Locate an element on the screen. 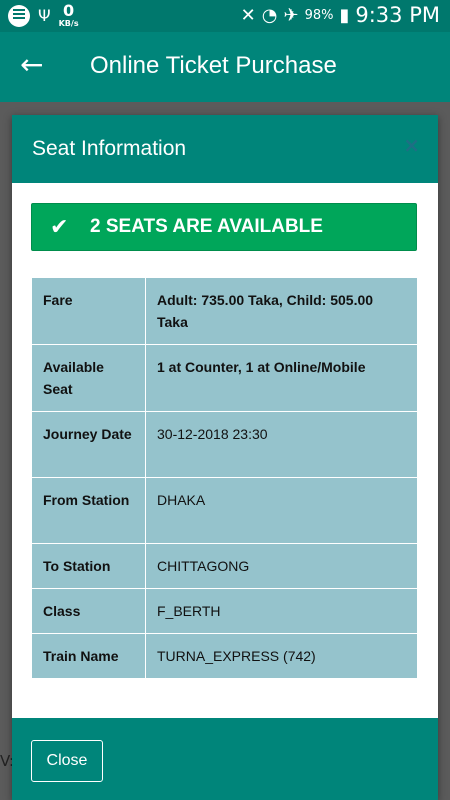  table-row: Train Name TURNA_EXPRESS (742) is located at coordinates (224, 656).